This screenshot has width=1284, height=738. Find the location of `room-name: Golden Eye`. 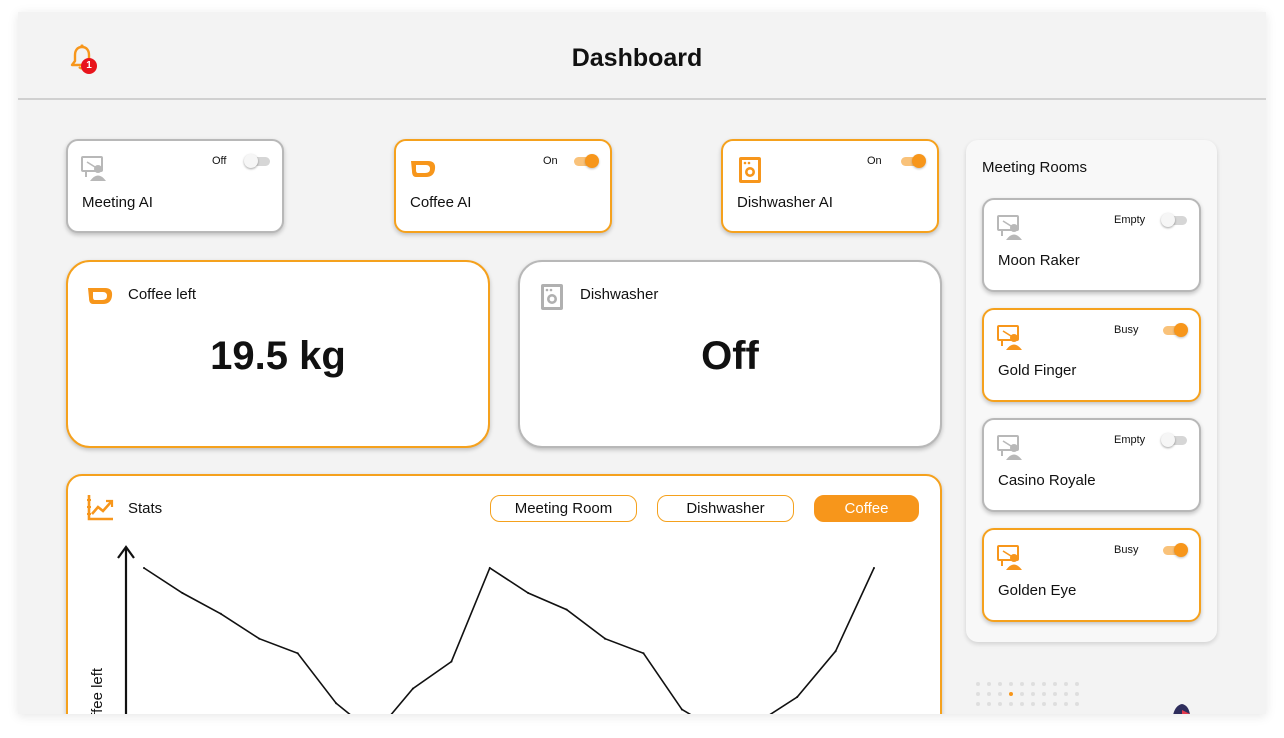

room-name: Golden Eye is located at coordinates (1037, 590).